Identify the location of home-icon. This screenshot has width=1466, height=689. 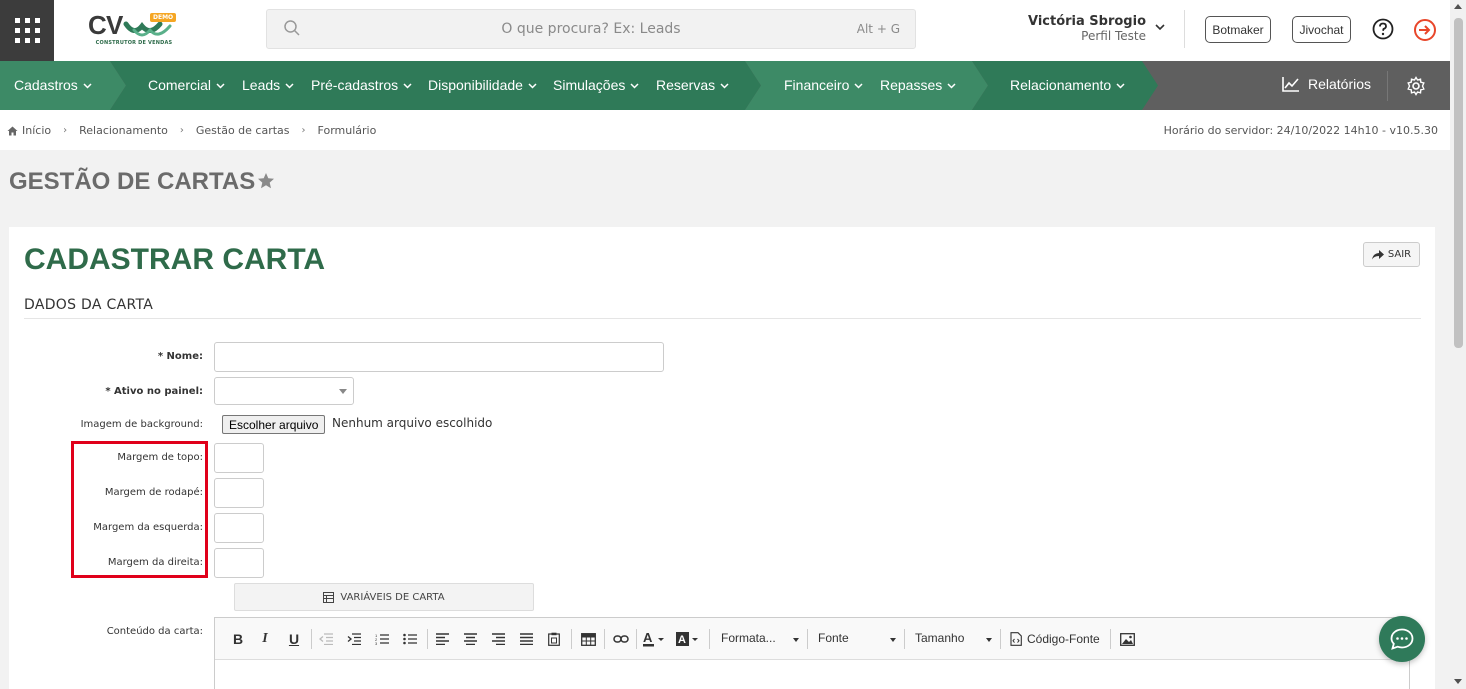
(12, 130).